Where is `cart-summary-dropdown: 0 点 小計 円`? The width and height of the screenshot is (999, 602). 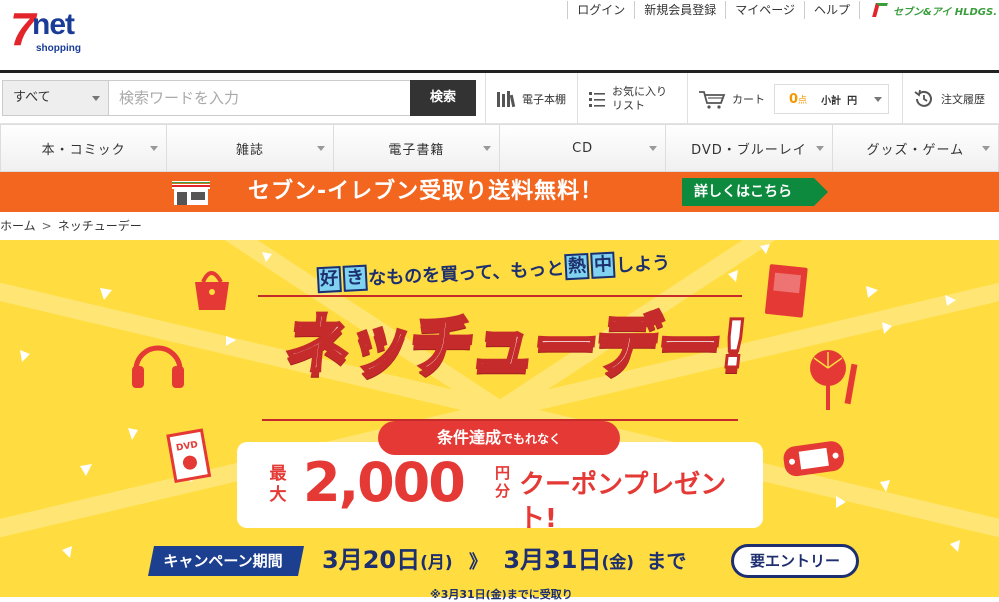 cart-summary-dropdown: 0 点 小計 円 is located at coordinates (831, 99).